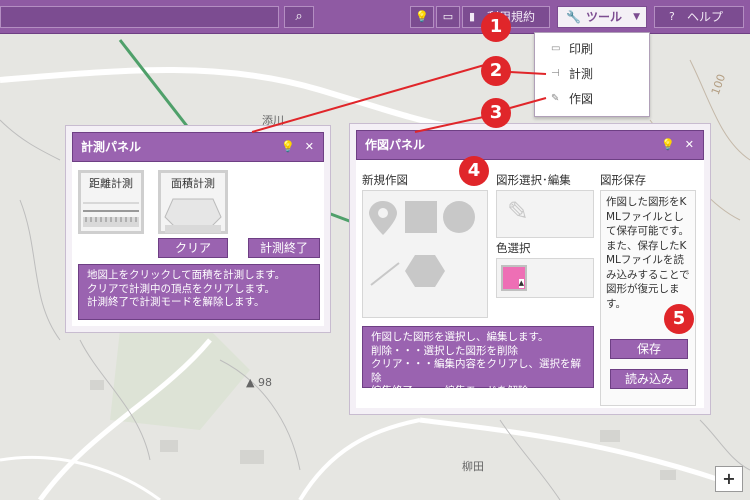 Image resolution: width=750 pixels, height=500 pixels. What do you see at coordinates (193, 215) in the screenshot?
I see `area-polygon-icon` at bounding box center [193, 215].